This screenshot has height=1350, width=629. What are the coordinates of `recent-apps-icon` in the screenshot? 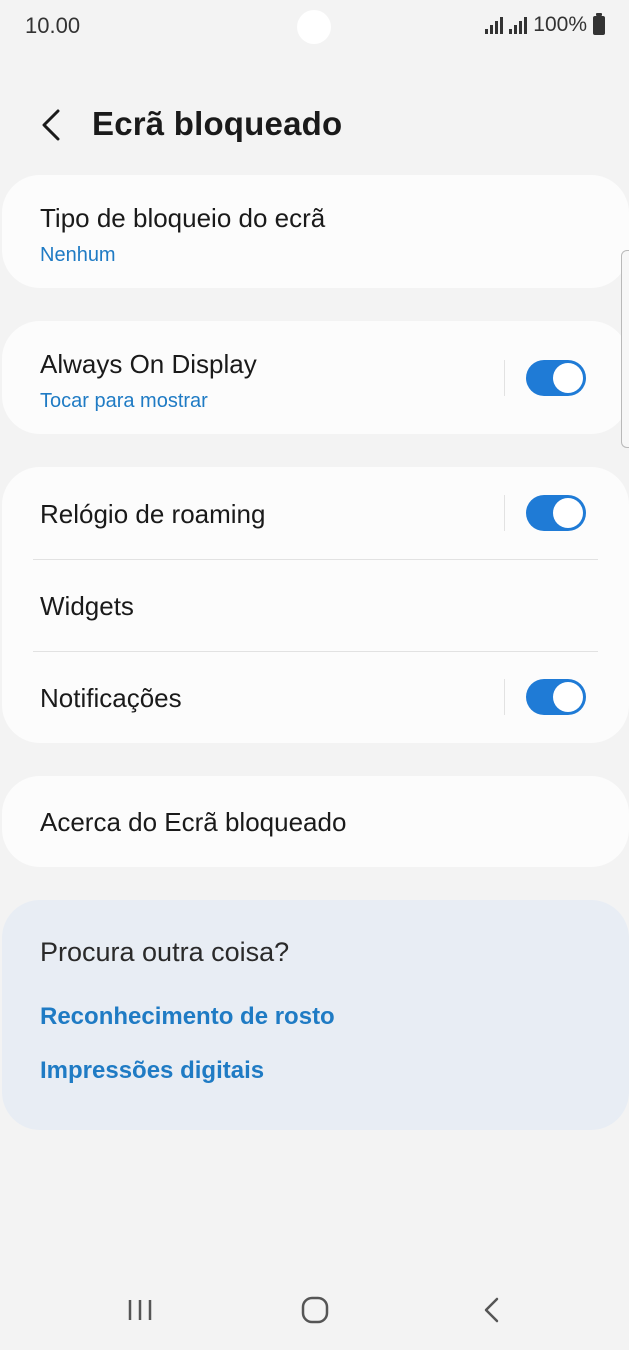 It's located at (140, 1310).